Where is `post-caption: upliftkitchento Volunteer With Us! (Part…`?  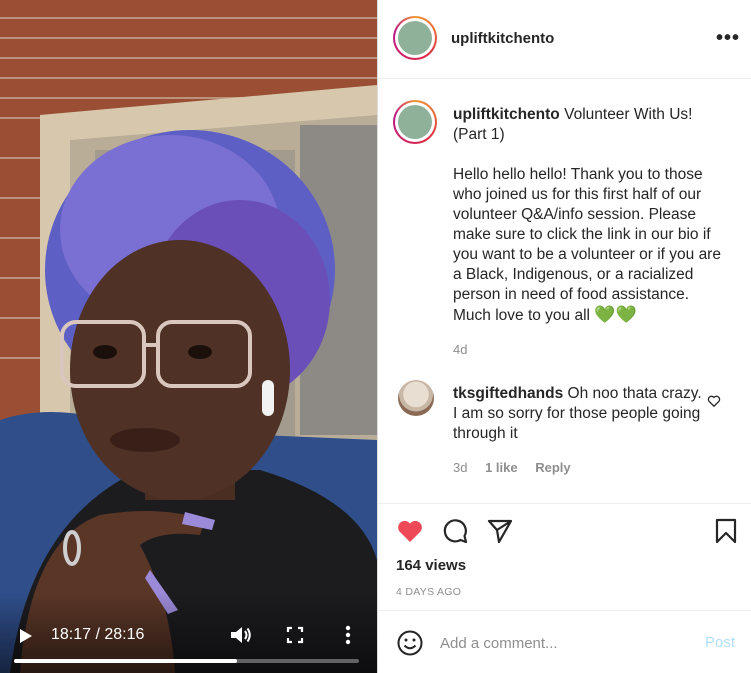
post-caption: upliftkitchento Volunteer With Us! (Part… is located at coordinates (590, 215).